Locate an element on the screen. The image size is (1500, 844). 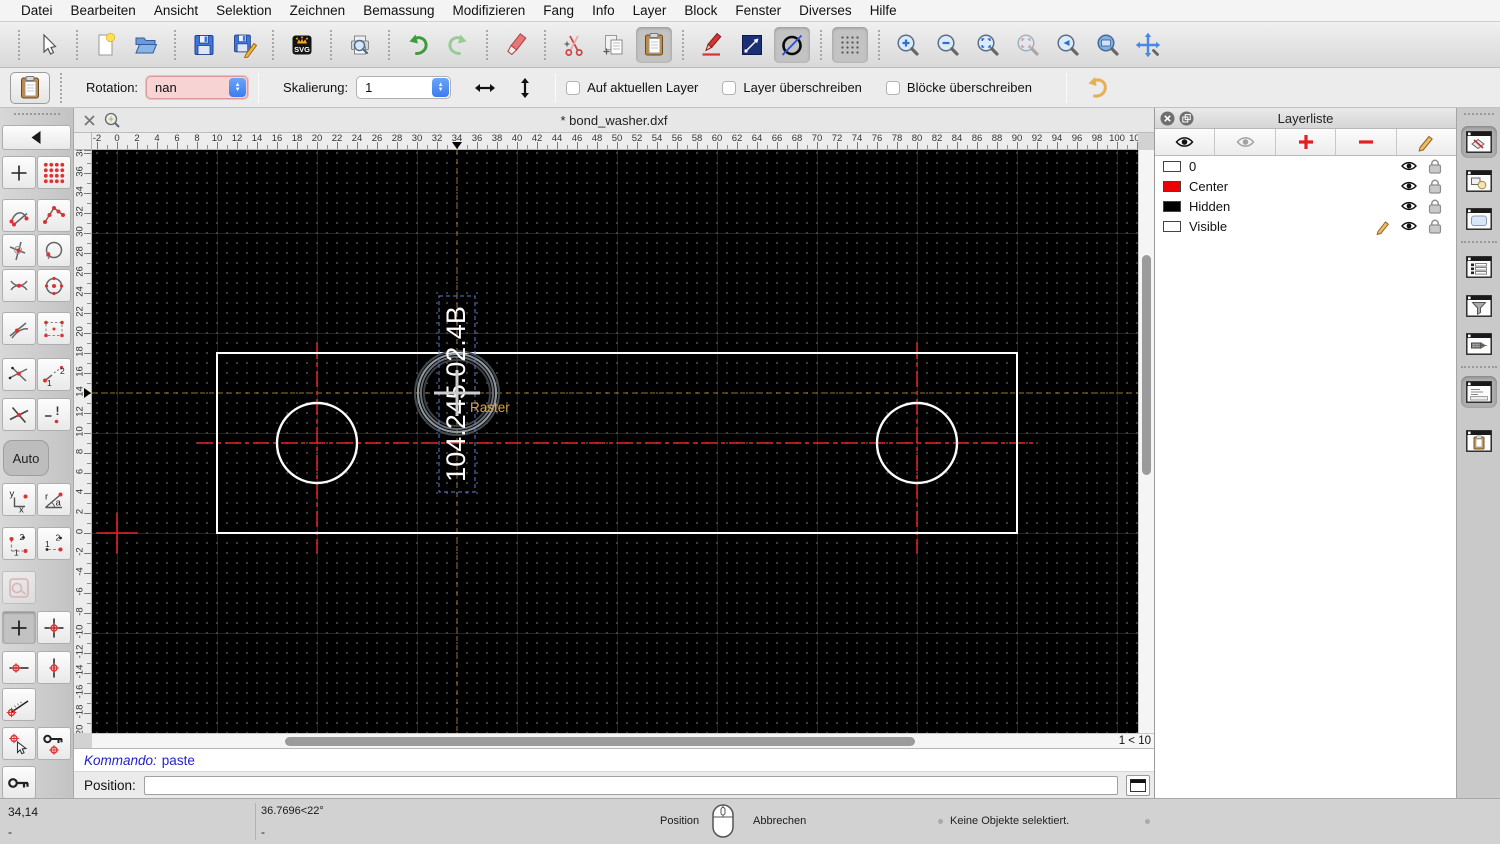
menu-item-bearbeiten: Bearbeiten is located at coordinates (103, 10).